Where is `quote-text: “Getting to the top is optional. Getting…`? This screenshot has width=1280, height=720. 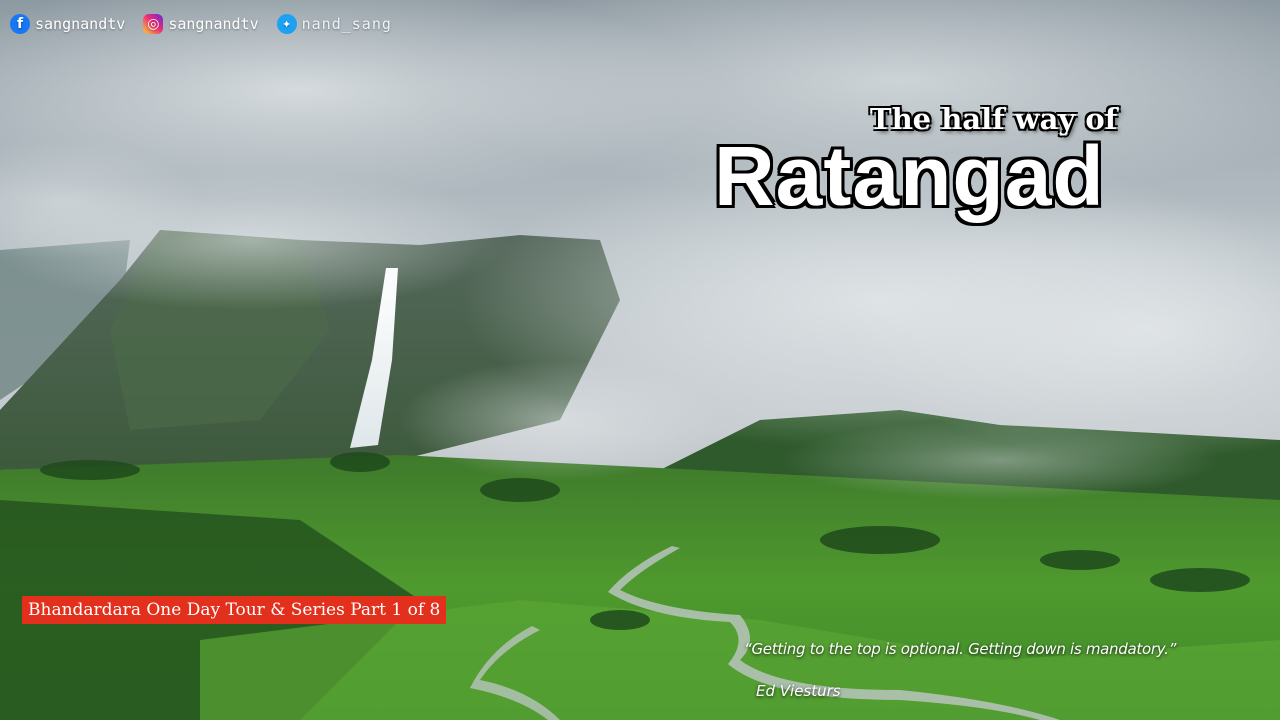 quote-text: “Getting to the top is optional. Getting… is located at coordinates (960, 649).